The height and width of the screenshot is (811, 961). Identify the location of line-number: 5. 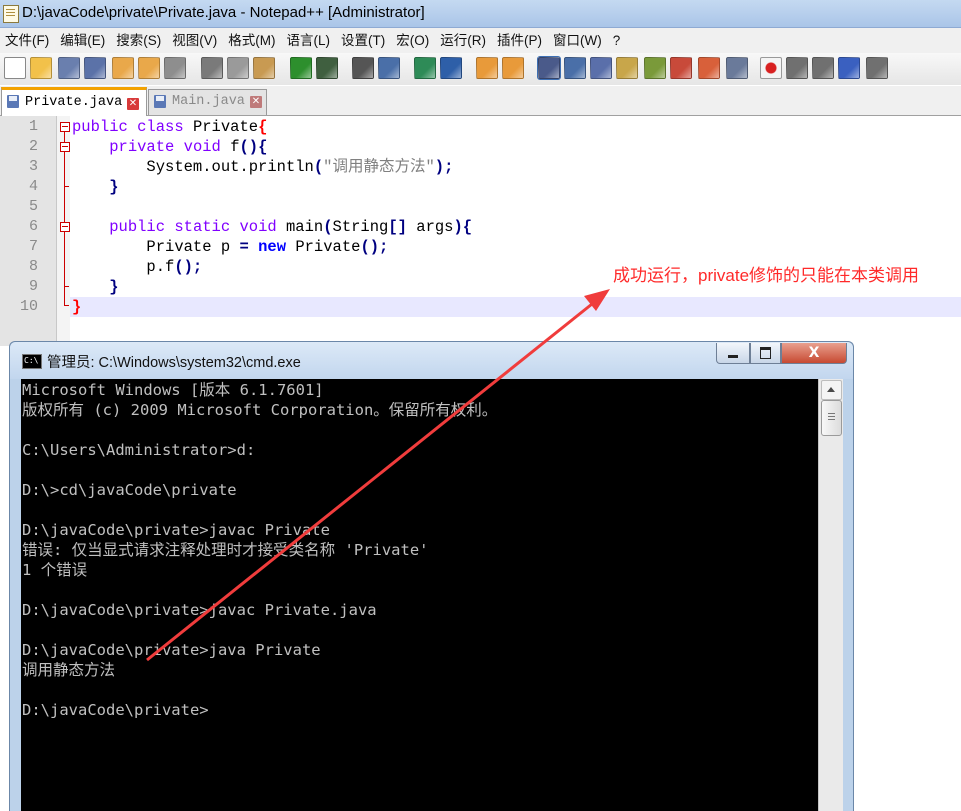
(33, 206).